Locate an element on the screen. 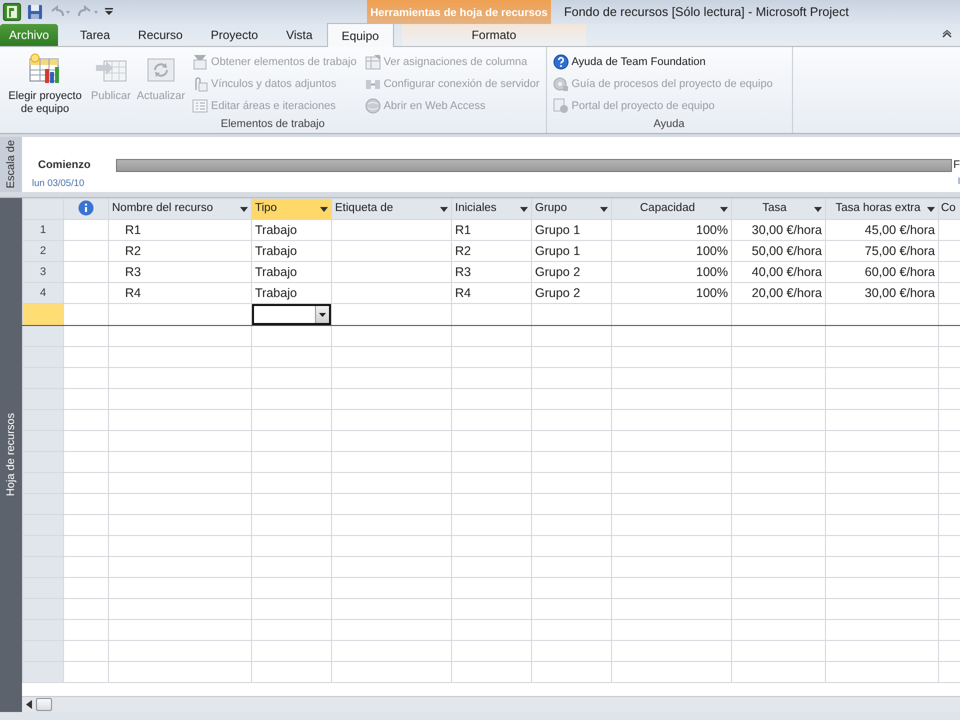  column-header: Iniciales is located at coordinates (492, 209).